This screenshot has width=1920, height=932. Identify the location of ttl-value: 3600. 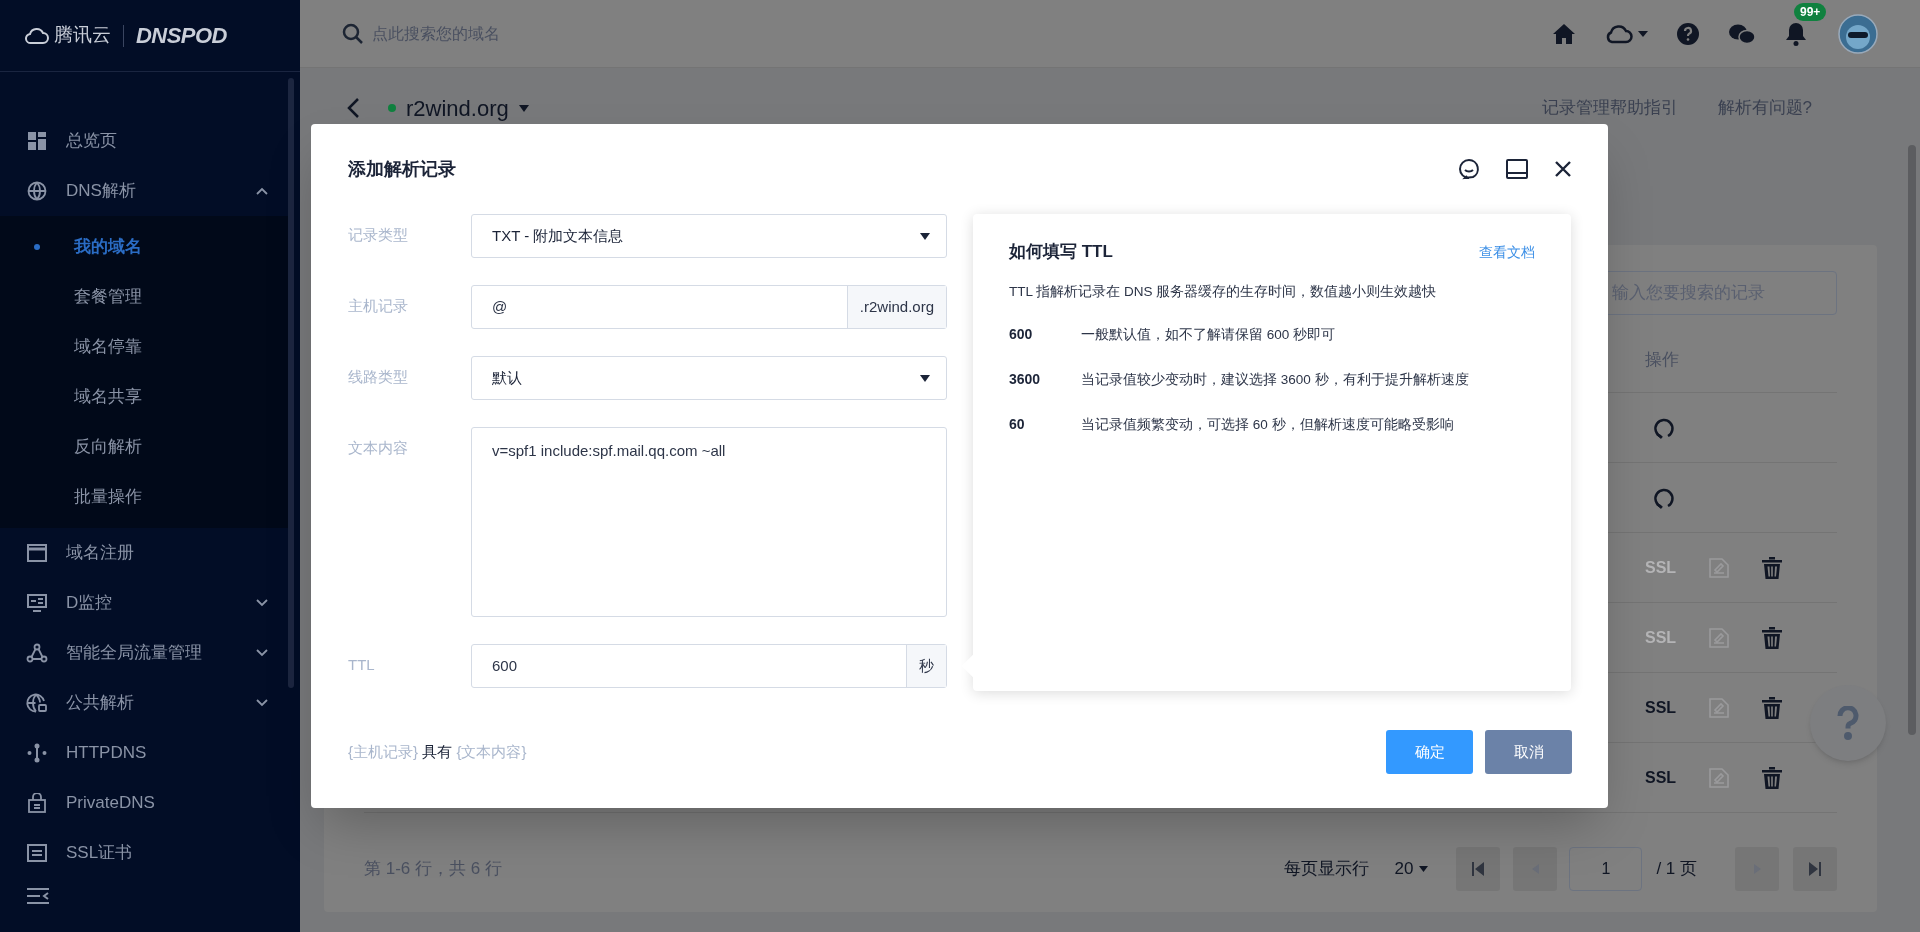
(1025, 380).